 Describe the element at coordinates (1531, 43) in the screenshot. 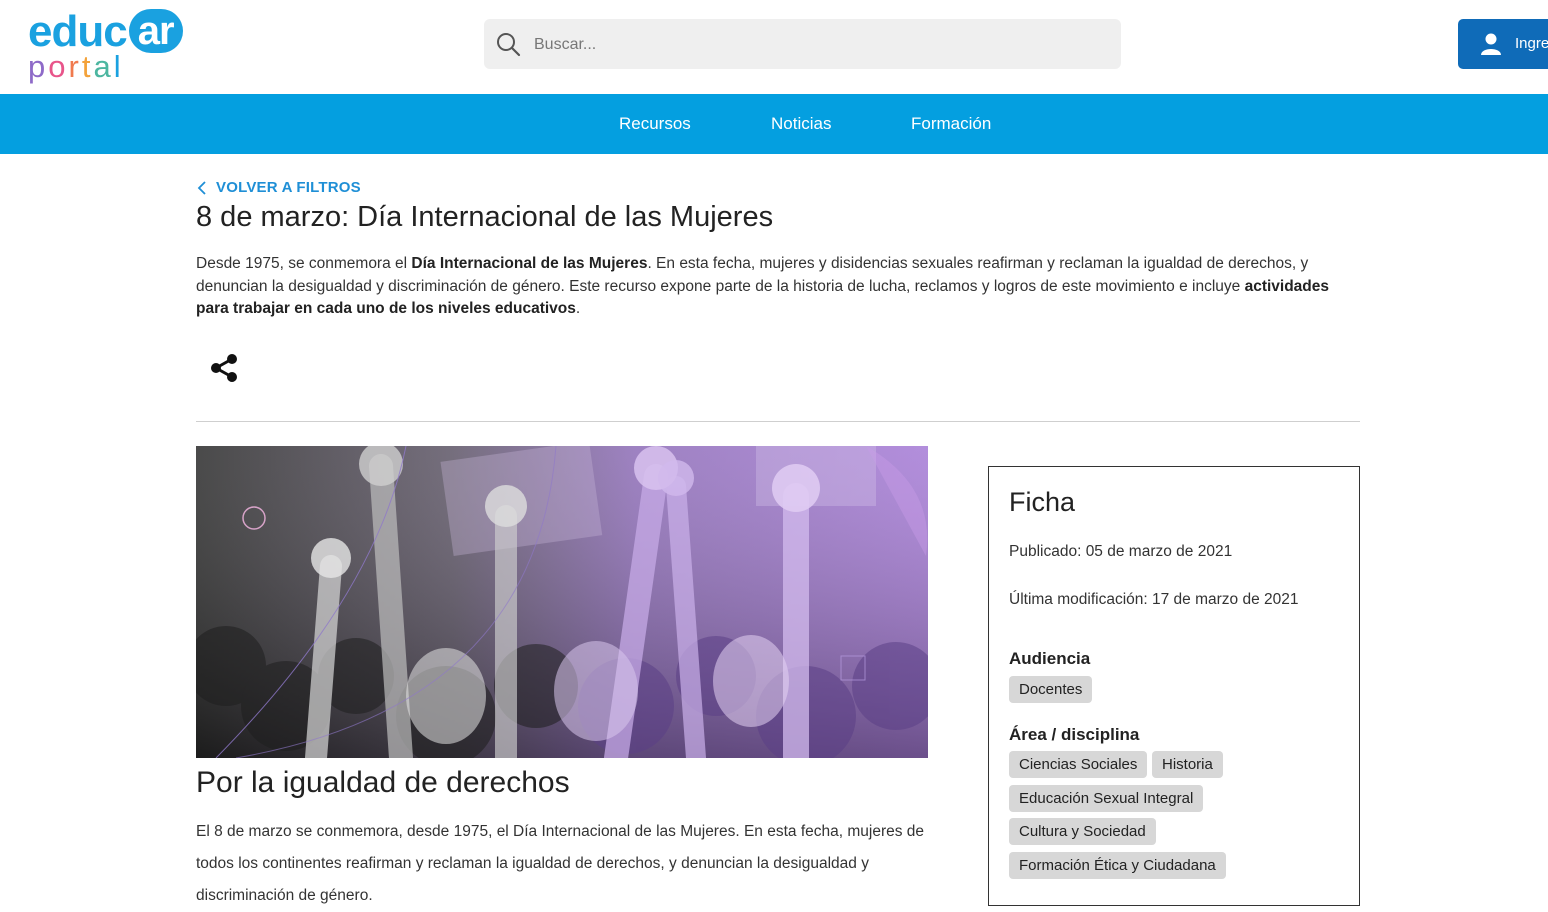

I see `login-label: Ingresar` at that location.